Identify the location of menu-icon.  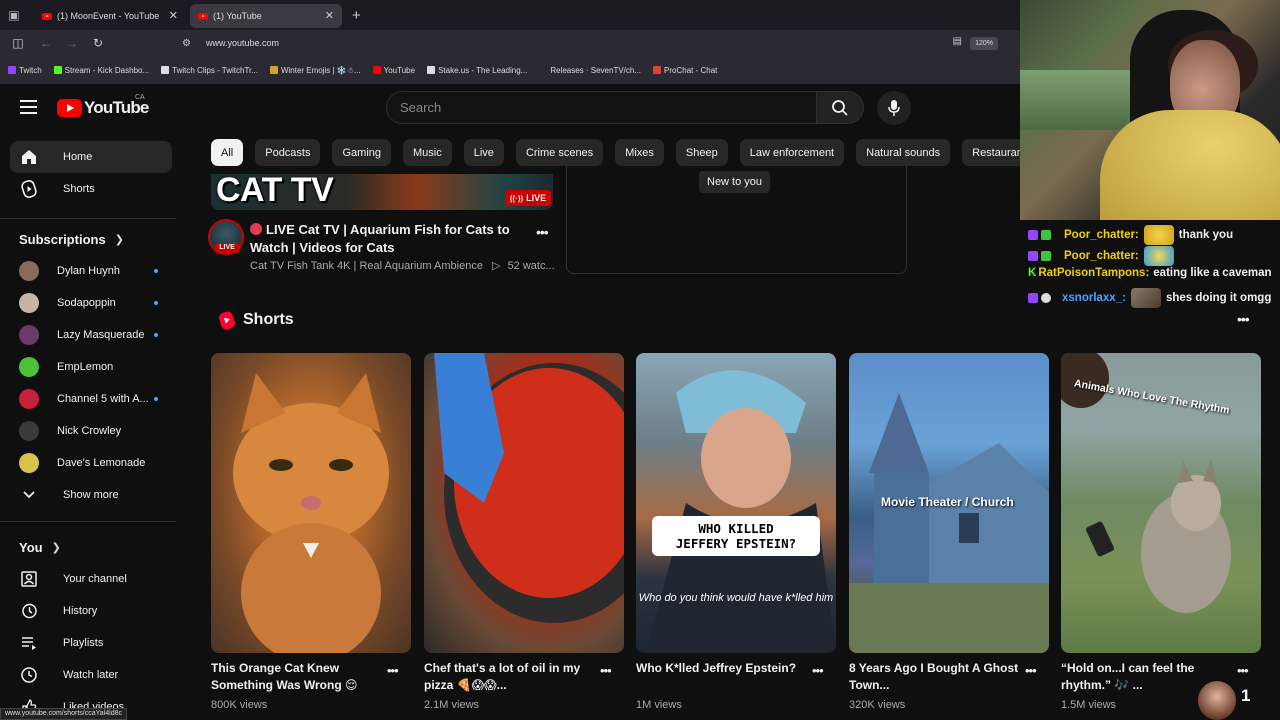
(28, 107).